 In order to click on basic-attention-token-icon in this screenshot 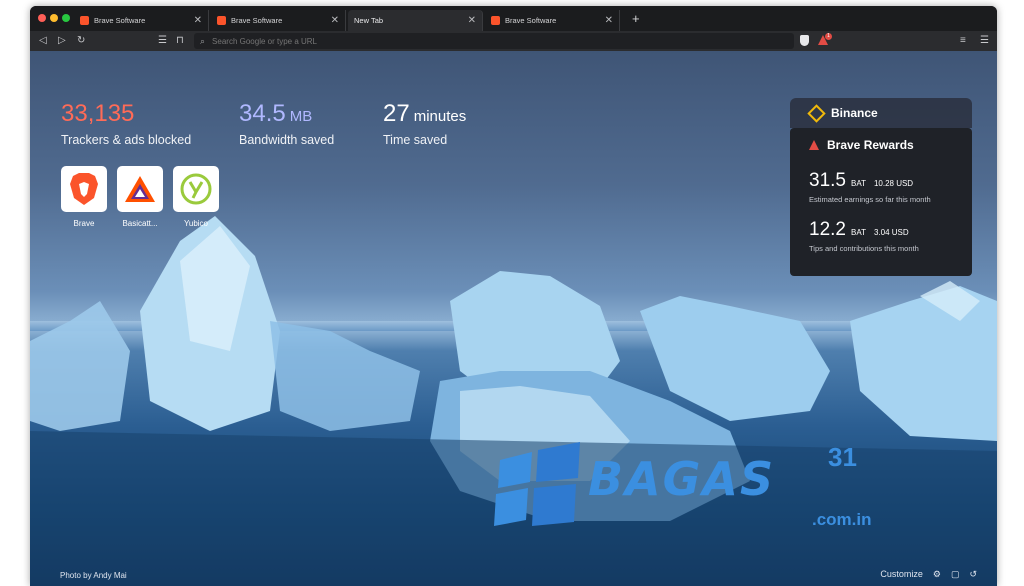, I will do `click(140, 189)`.